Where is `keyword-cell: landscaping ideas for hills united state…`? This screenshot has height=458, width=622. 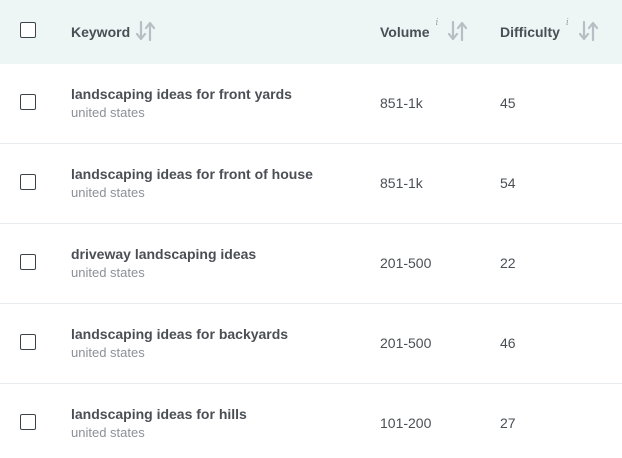 keyword-cell: landscaping ideas for hills united state… is located at coordinates (159, 423).